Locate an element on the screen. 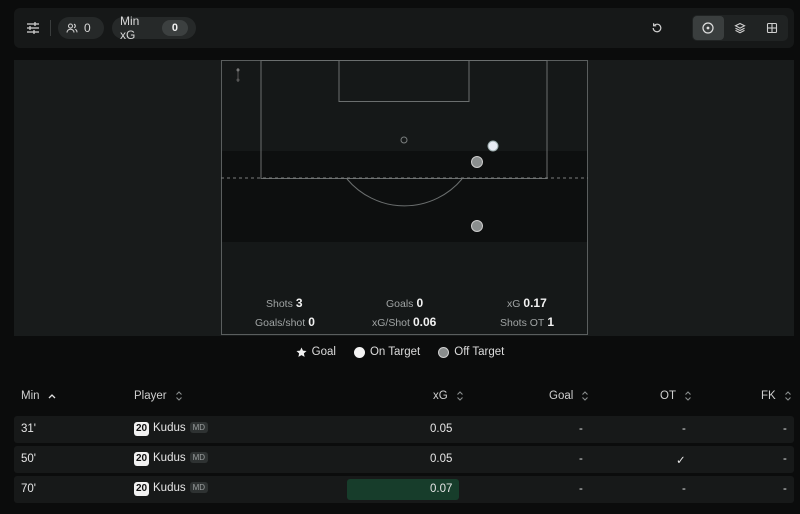  table-row: 31' 20 Kudus MD 0.05 - - - is located at coordinates (404, 429).